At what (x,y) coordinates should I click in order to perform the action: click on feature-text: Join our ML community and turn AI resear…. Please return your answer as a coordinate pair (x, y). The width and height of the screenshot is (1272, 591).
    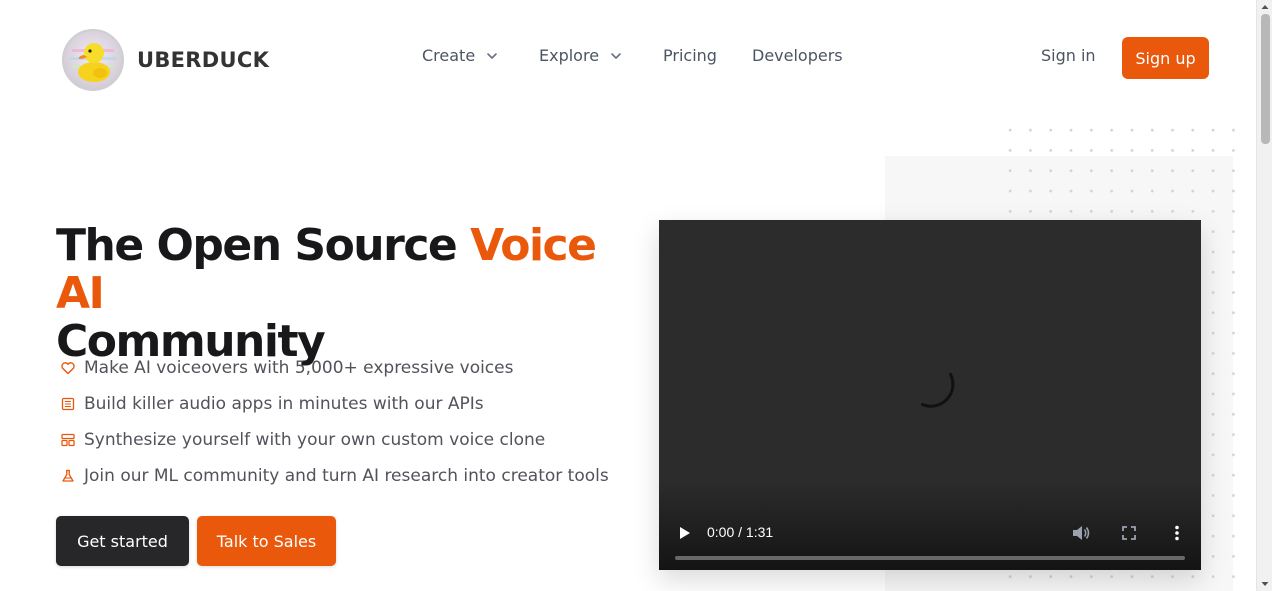
    Looking at the image, I should click on (346, 476).